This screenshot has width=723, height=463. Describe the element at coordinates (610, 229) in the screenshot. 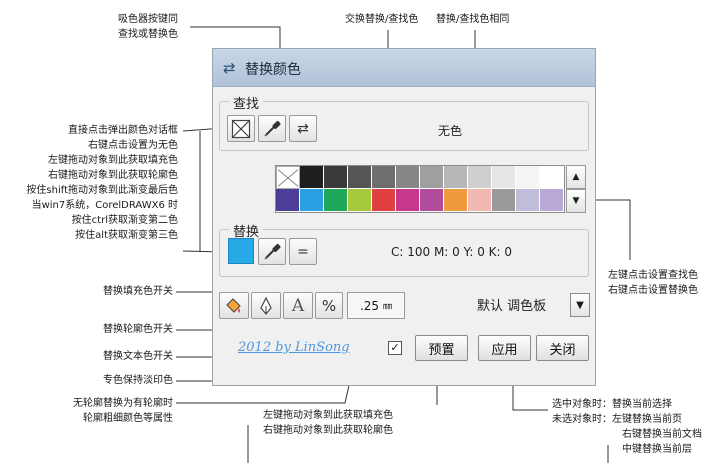

I see `leader-palette` at that location.